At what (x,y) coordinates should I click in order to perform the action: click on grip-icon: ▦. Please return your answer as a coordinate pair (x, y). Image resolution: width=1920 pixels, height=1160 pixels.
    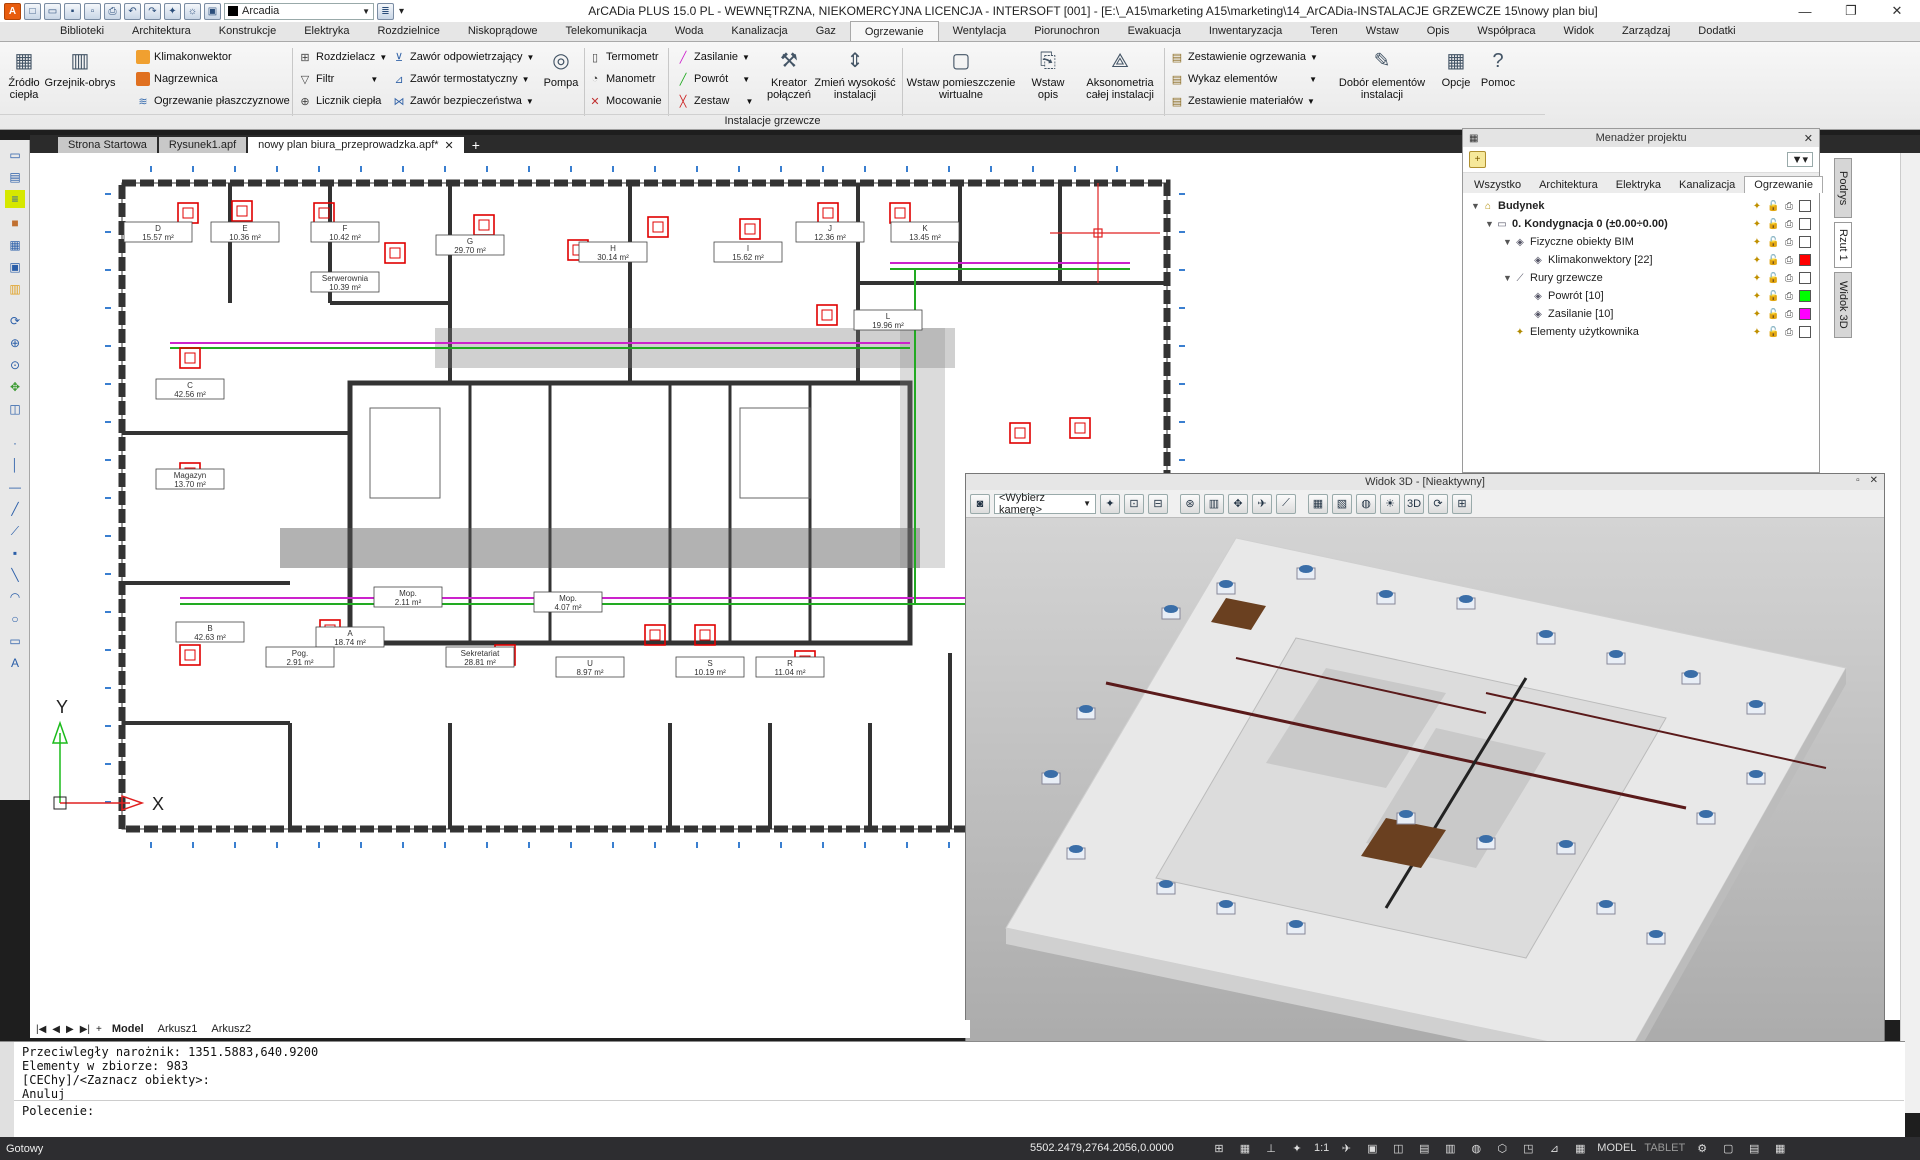
    Looking at the image, I should click on (1473, 138).